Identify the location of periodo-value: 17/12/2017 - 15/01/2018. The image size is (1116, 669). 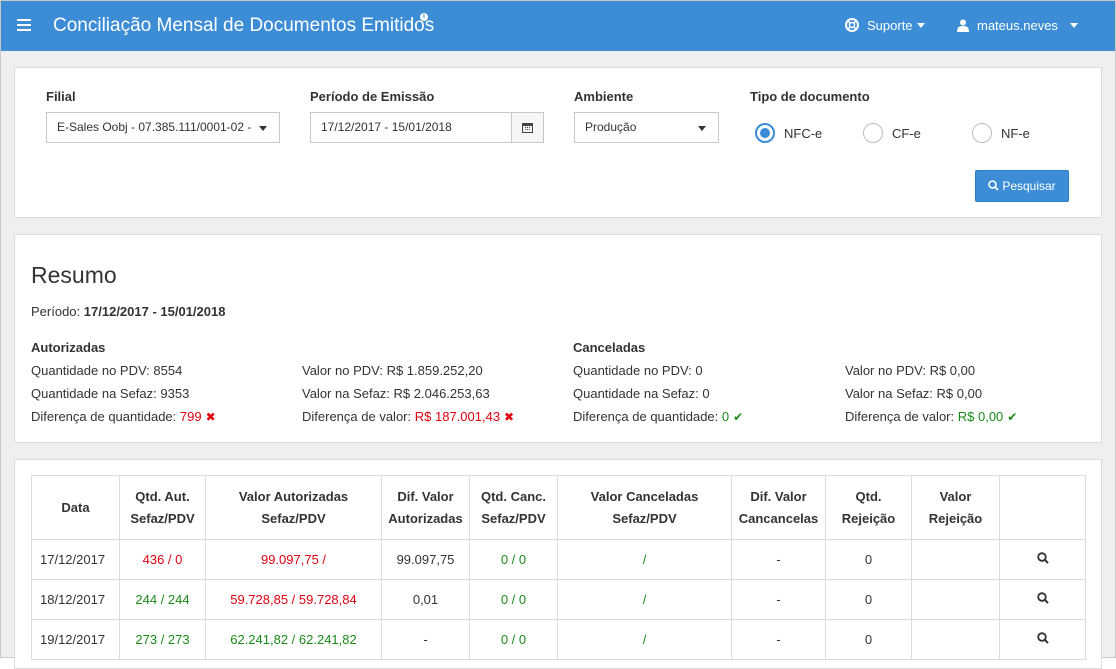
(386, 127).